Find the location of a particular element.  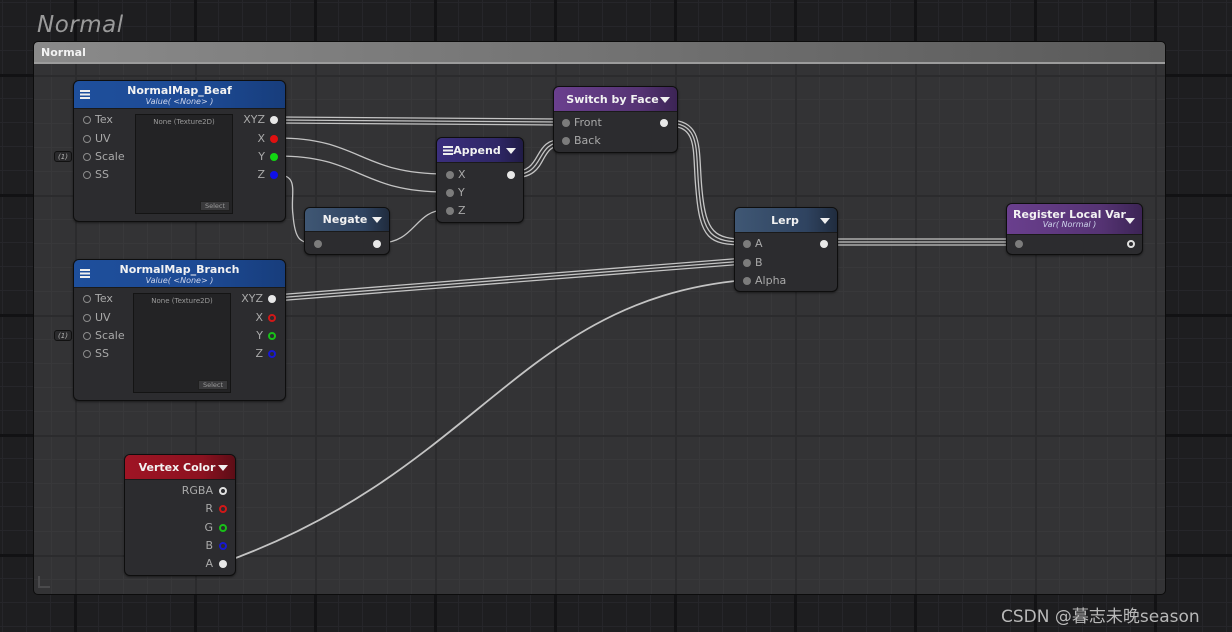

port-label-ss: SS is located at coordinates (102, 353).